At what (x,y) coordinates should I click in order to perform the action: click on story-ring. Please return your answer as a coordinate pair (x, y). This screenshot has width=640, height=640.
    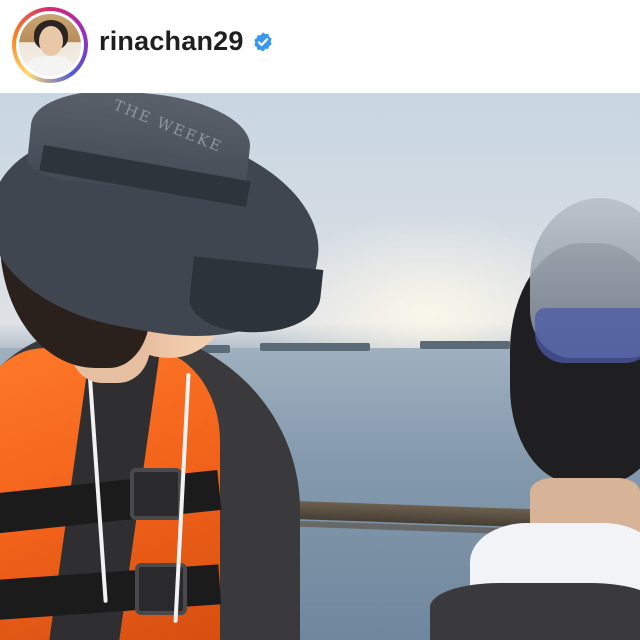
    Looking at the image, I should click on (50, 45).